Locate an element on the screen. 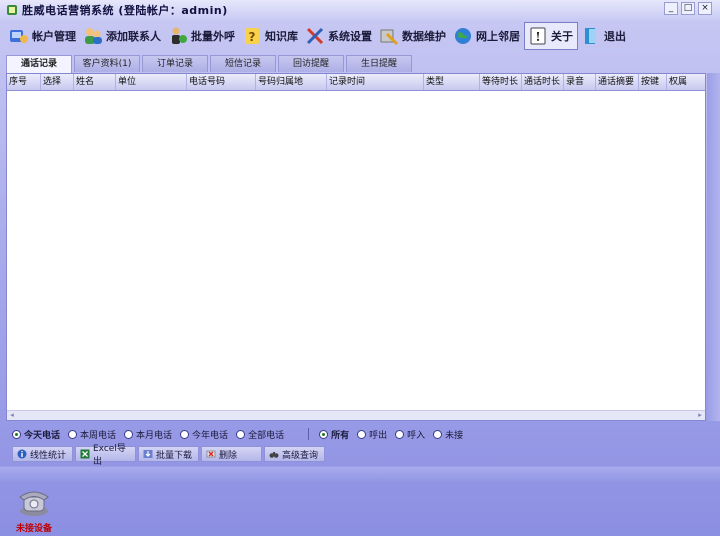  add-contact-icon is located at coordinates (93, 36).